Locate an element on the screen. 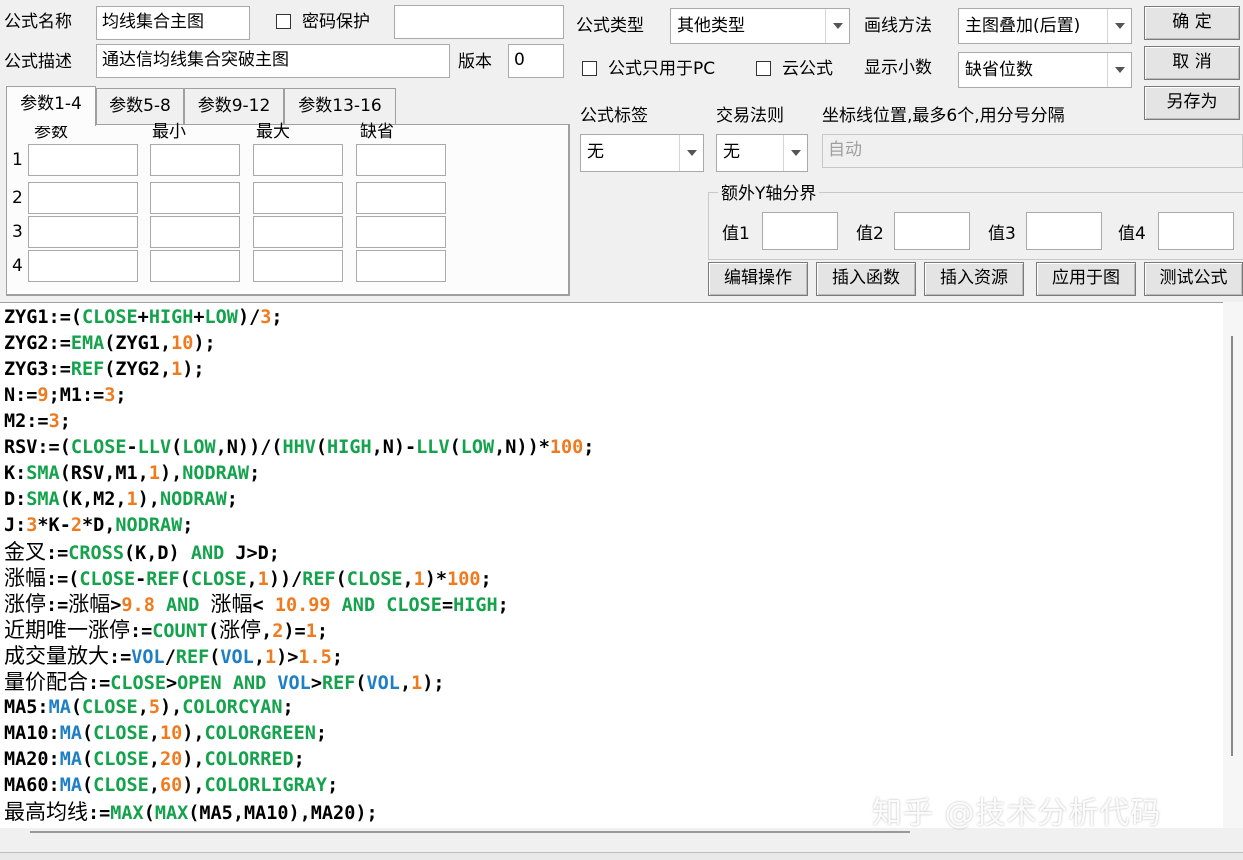 This screenshot has width=1243, height=860. code-token: LLV is located at coordinates (433, 447).